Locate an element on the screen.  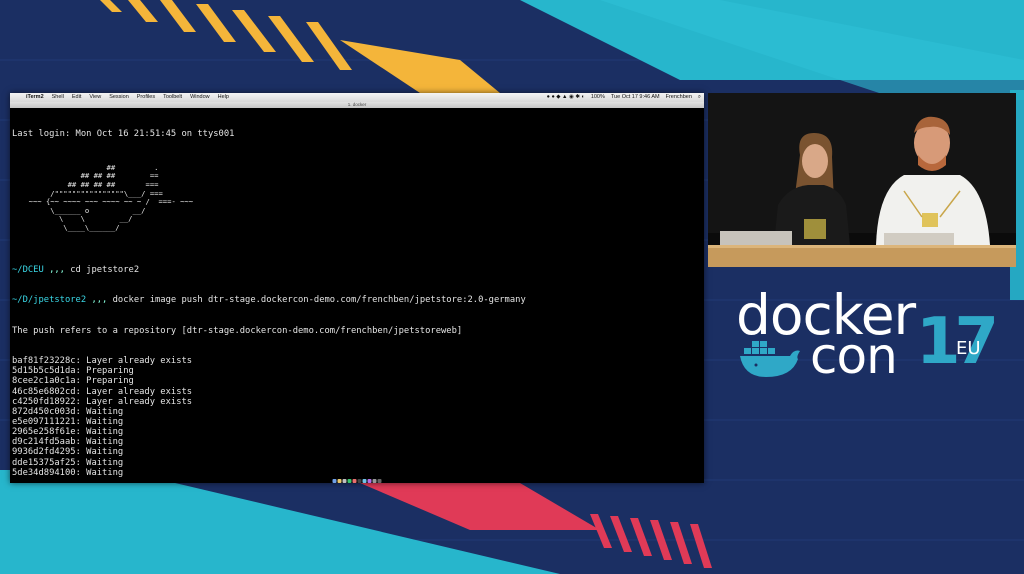
wooden-table is located at coordinates (862, 256).